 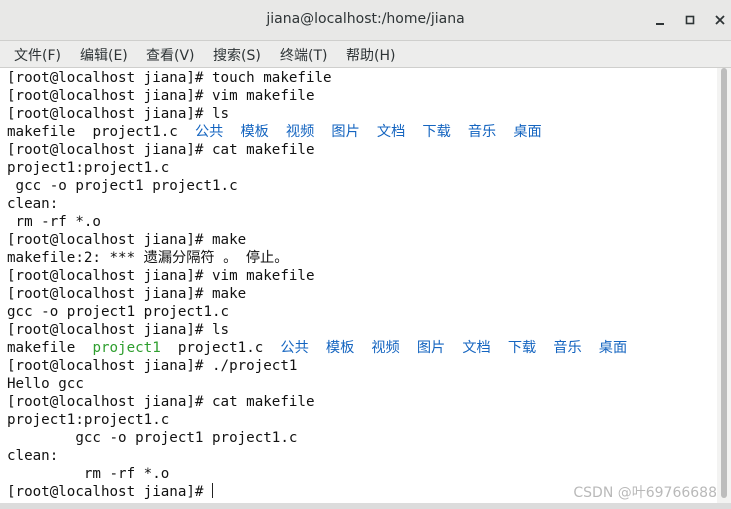 I want to click on menu-file: 文件(F), so click(x=37, y=55).